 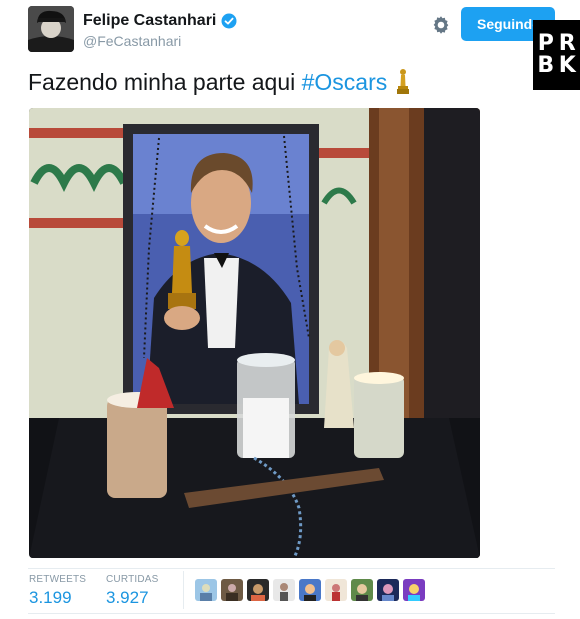 I want to click on profile-avatar-icon, so click(x=51, y=29).